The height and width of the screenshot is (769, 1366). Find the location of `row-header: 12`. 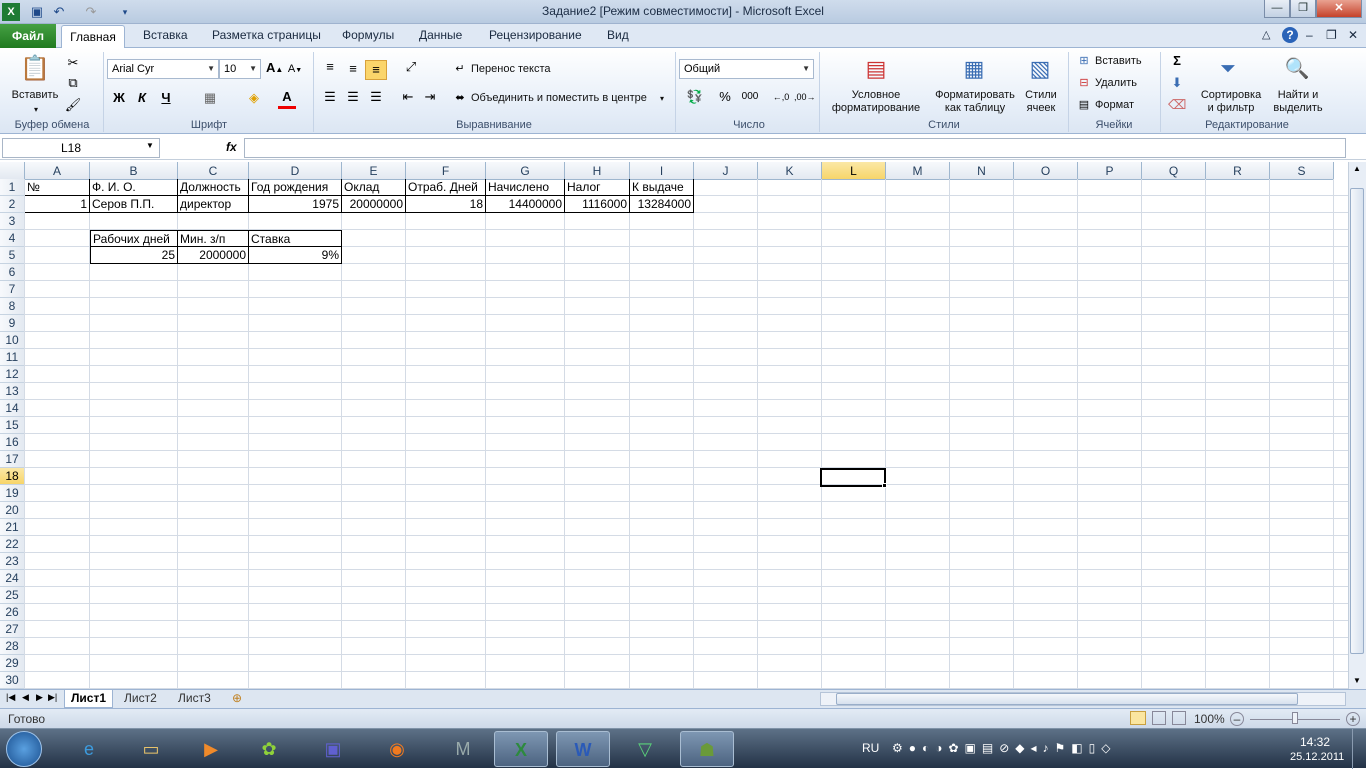

row-header: 12 is located at coordinates (12, 374).